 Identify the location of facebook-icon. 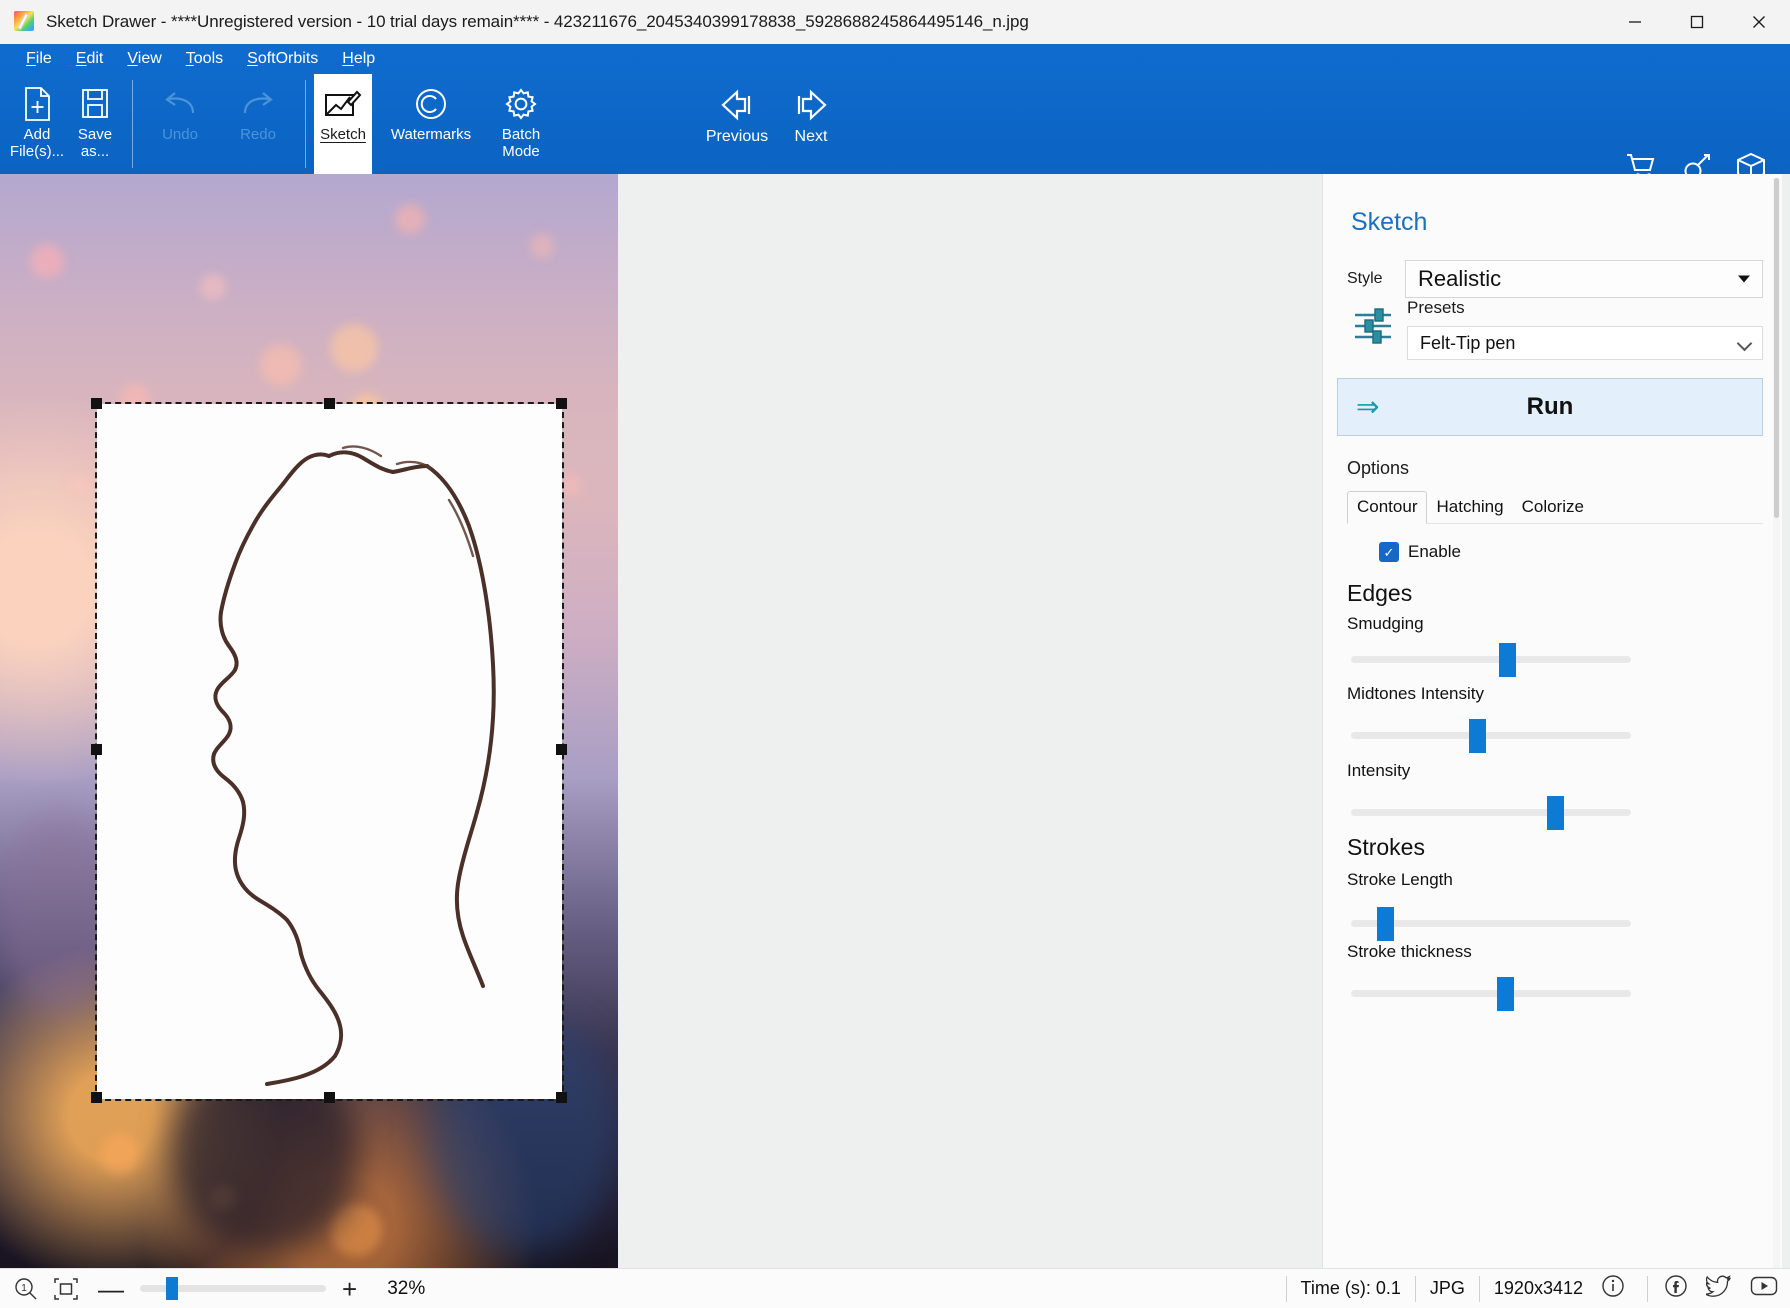
(1676, 1288).